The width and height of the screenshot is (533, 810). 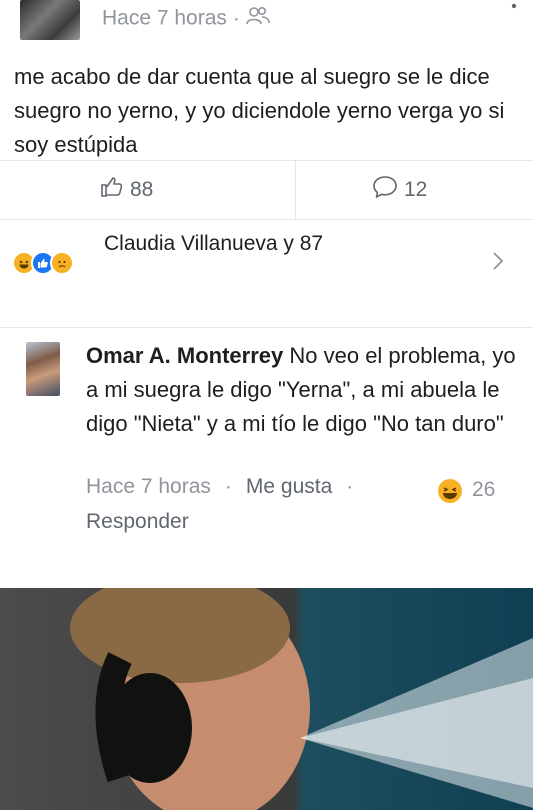 What do you see at coordinates (214, 243) in the screenshot?
I see `reactors-summary-text: Claudia Villanueva y 87` at bounding box center [214, 243].